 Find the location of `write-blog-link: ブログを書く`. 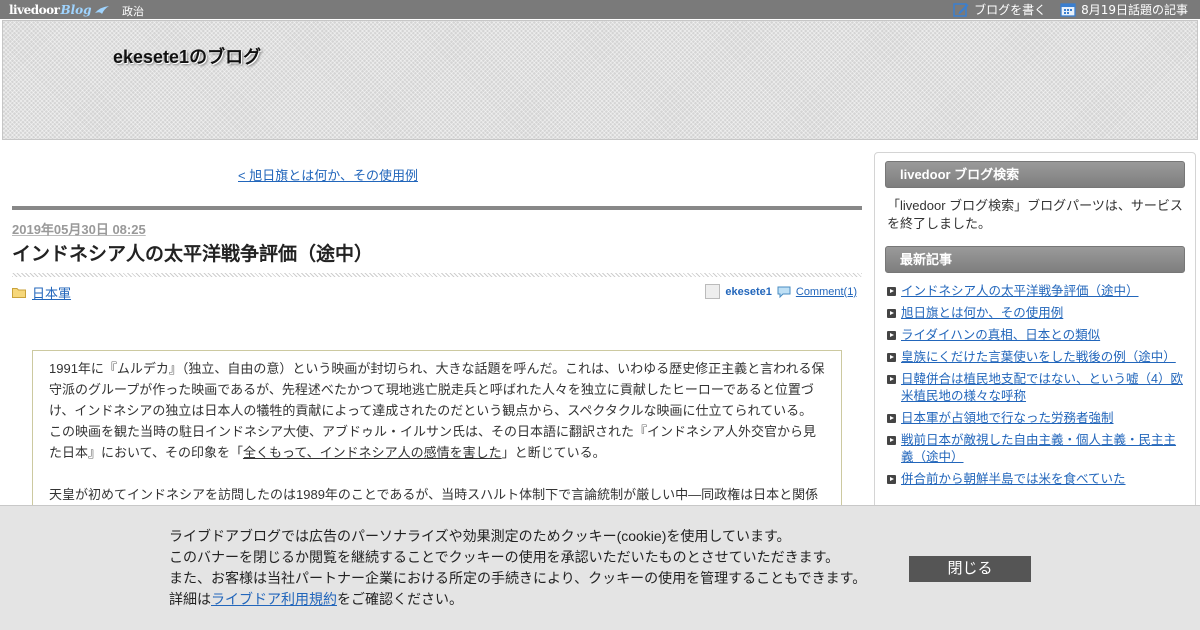

write-blog-link: ブログを書く is located at coordinates (999, 9).